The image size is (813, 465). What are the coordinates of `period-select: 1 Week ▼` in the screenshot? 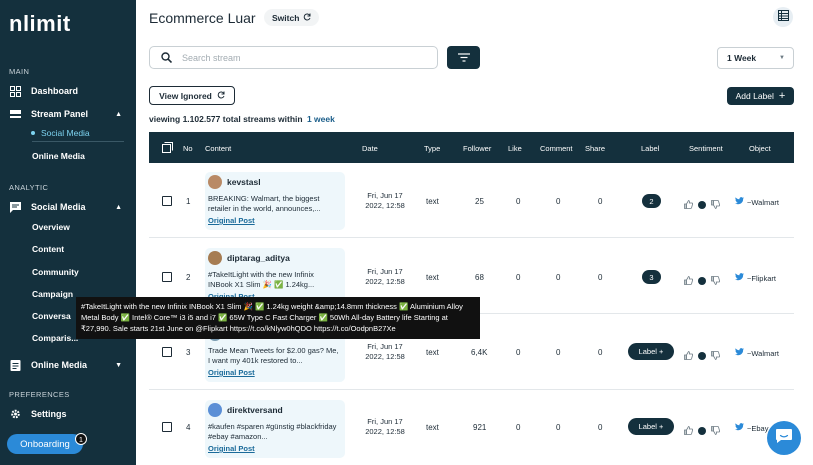 It's located at (755, 58).